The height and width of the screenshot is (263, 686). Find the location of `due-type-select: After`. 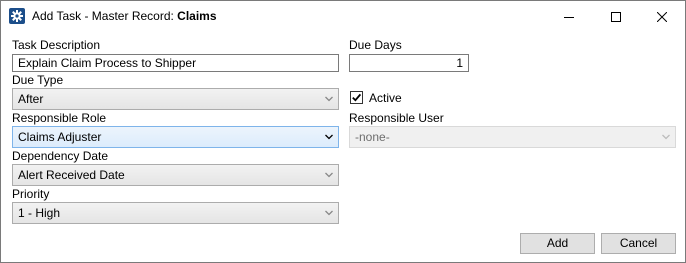

due-type-select: After is located at coordinates (175, 99).